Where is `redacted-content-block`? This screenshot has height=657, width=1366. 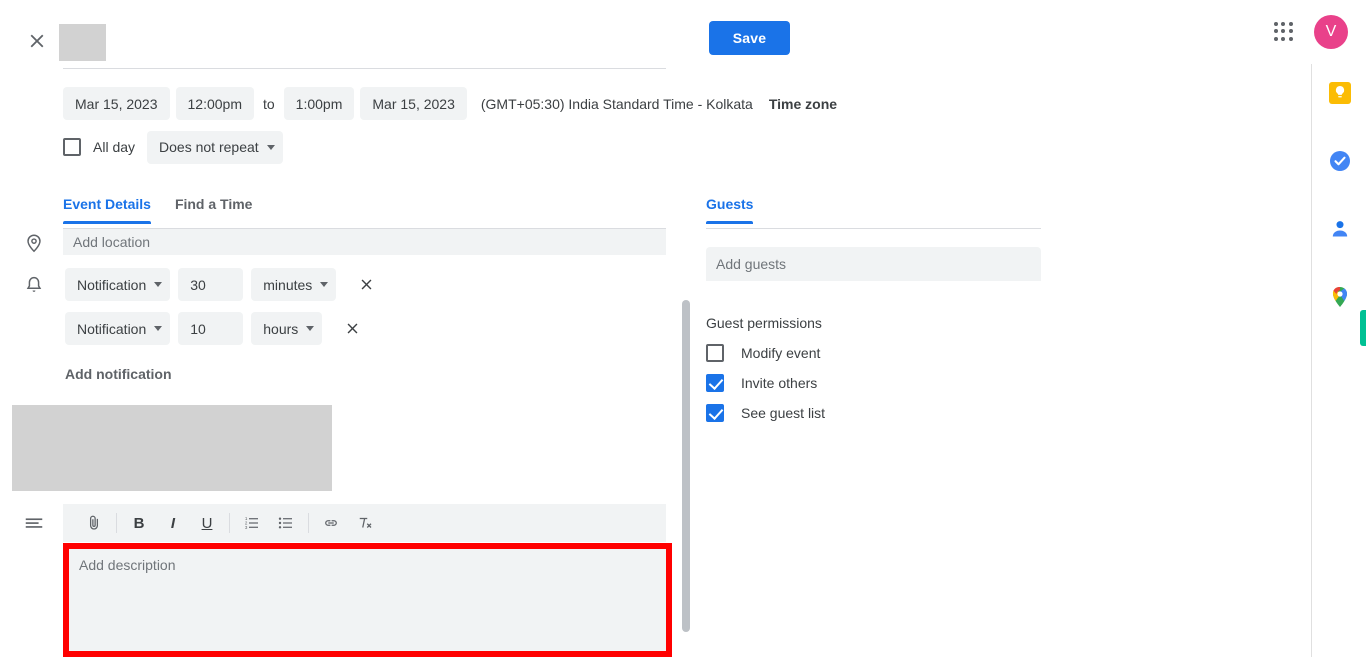 redacted-content-block is located at coordinates (172, 448).